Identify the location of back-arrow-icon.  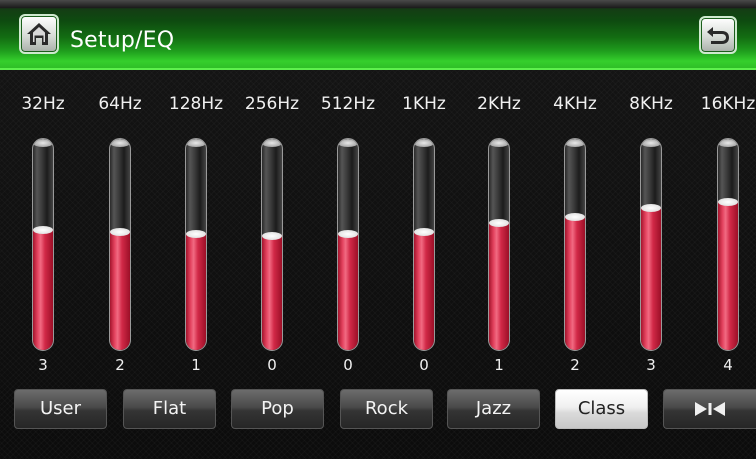
(718, 35).